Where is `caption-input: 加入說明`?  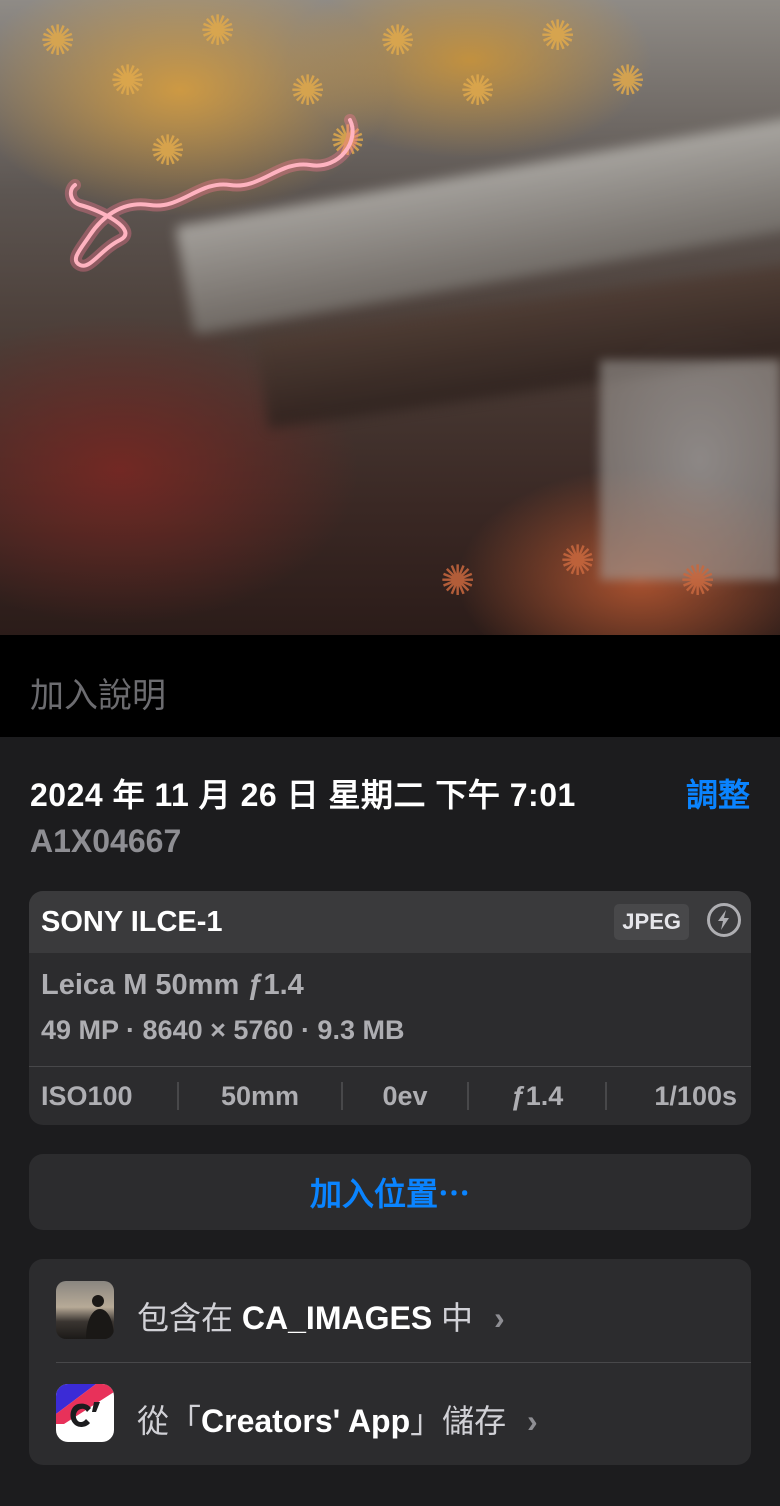 caption-input: 加入說明 is located at coordinates (98, 692).